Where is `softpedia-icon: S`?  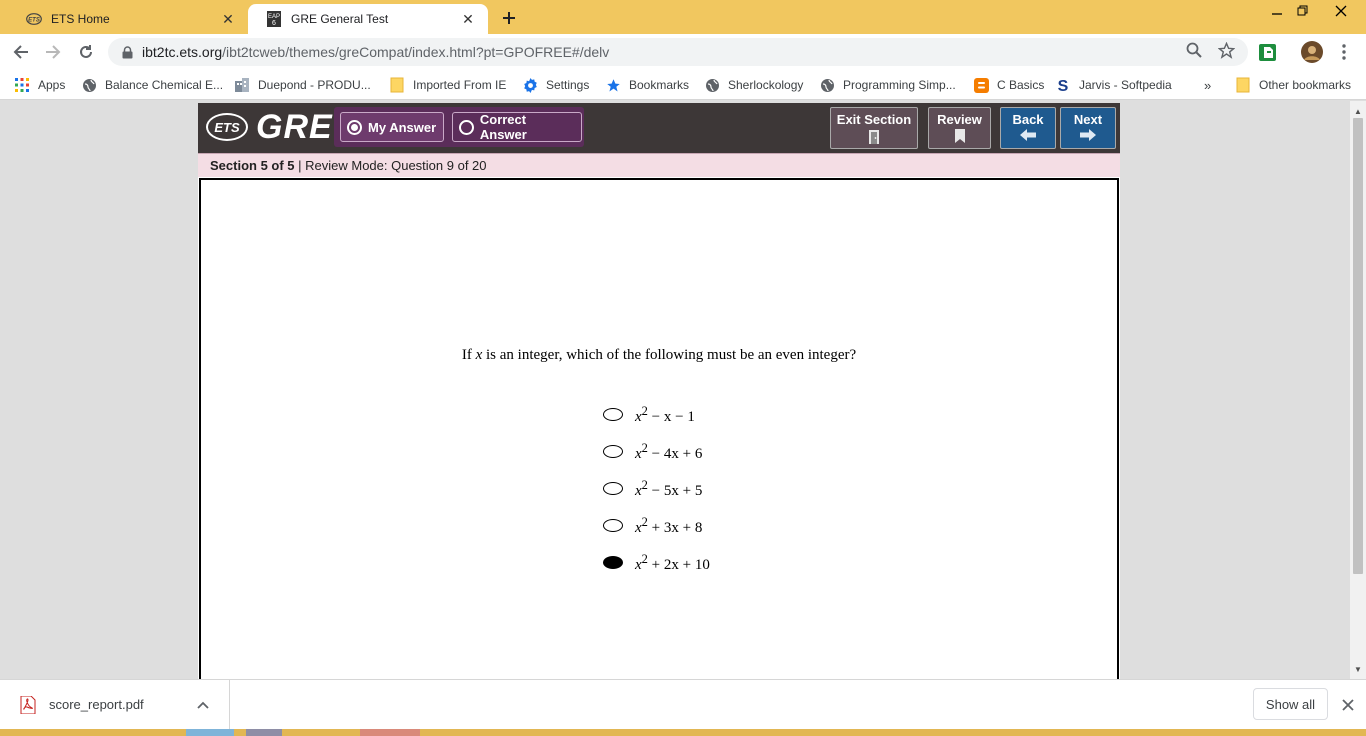
softpedia-icon: S is located at coordinates (1063, 85).